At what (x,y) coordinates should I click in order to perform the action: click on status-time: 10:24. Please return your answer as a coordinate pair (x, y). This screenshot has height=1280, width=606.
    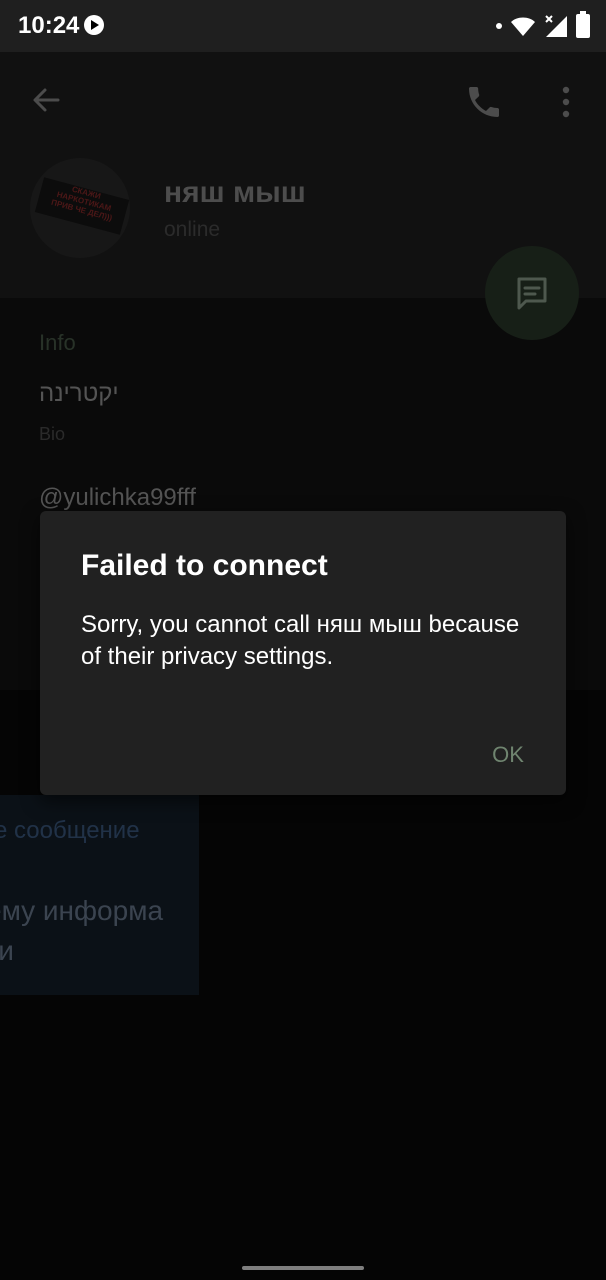
    Looking at the image, I should click on (49, 25).